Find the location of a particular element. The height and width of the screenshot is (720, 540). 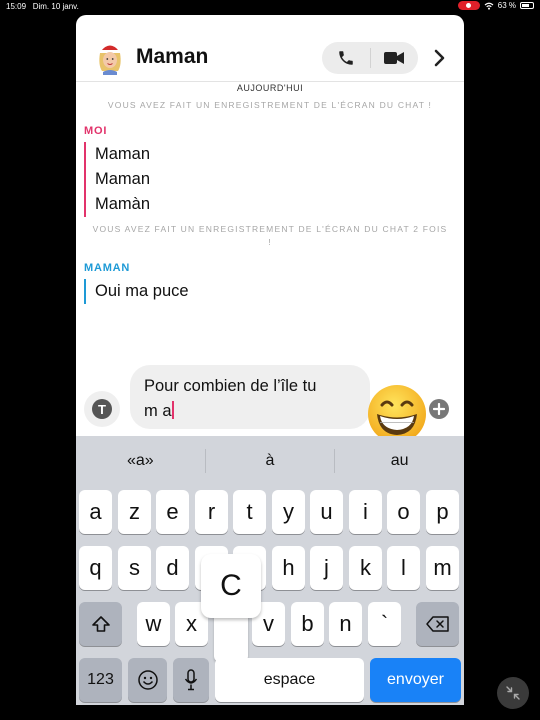

key: m is located at coordinates (442, 568).